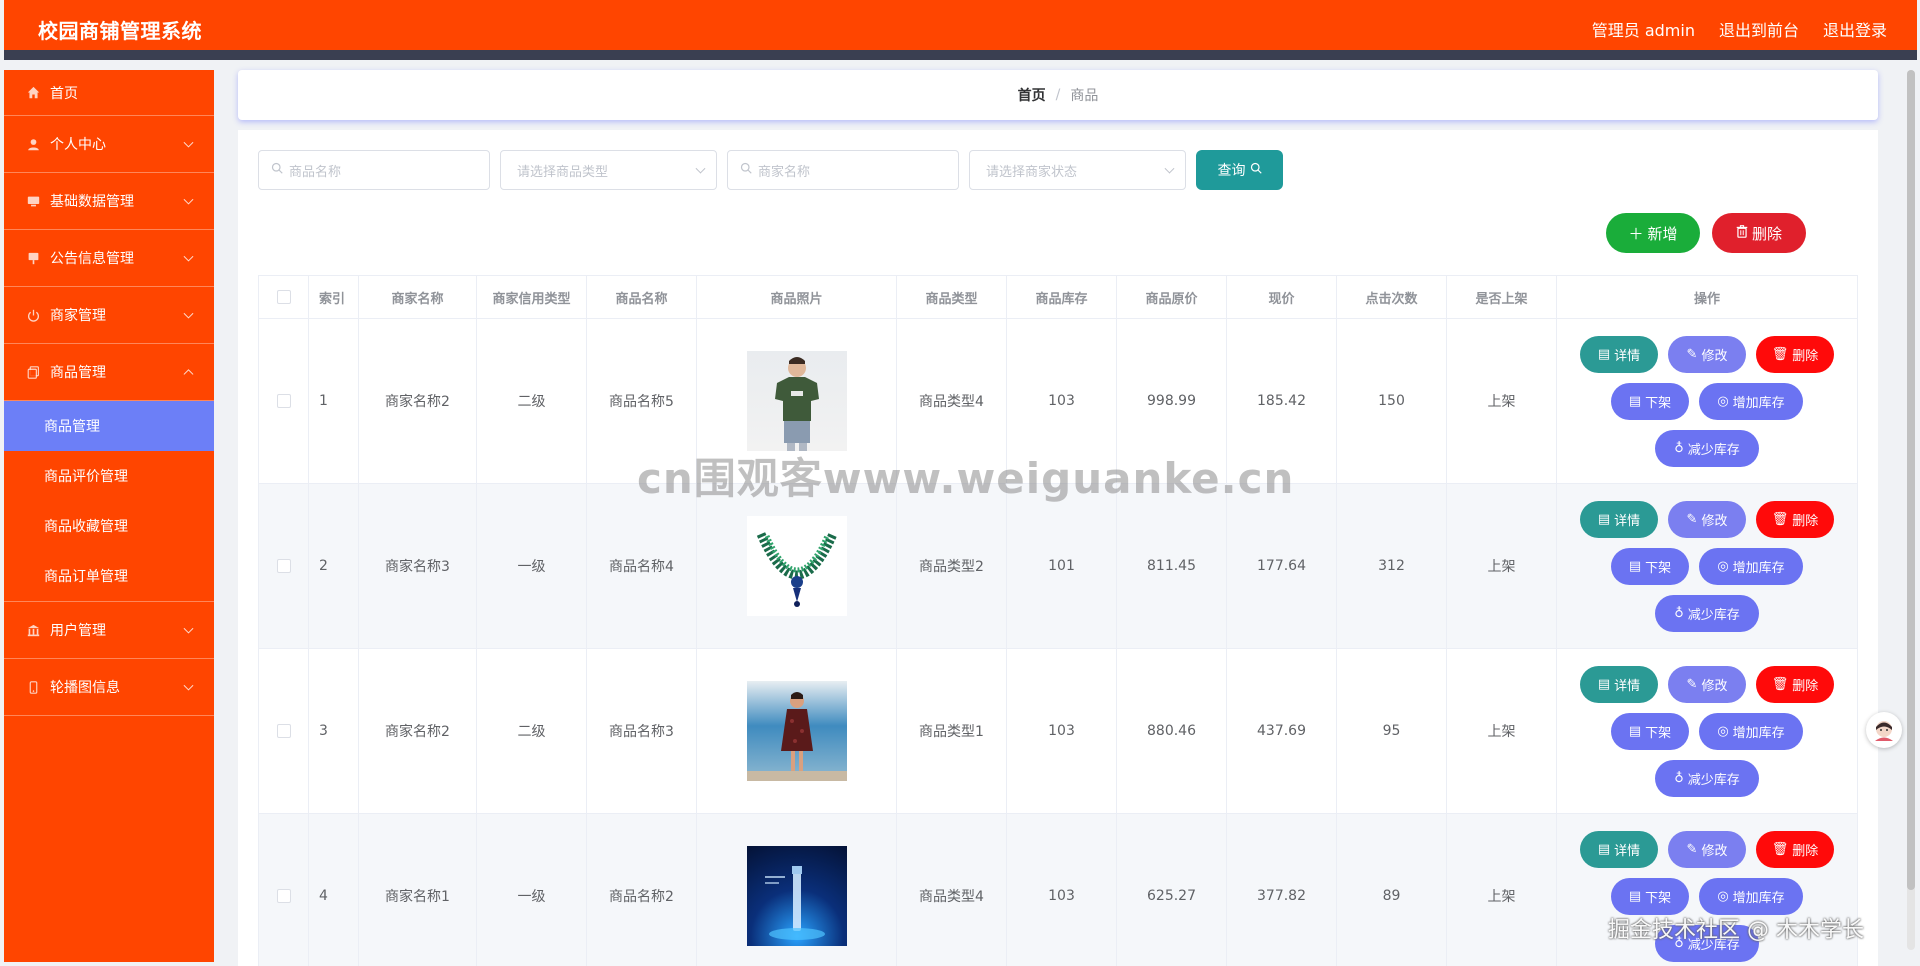 This screenshot has width=1920, height=966. I want to click on batch-delete-button: 删除, so click(1759, 233).